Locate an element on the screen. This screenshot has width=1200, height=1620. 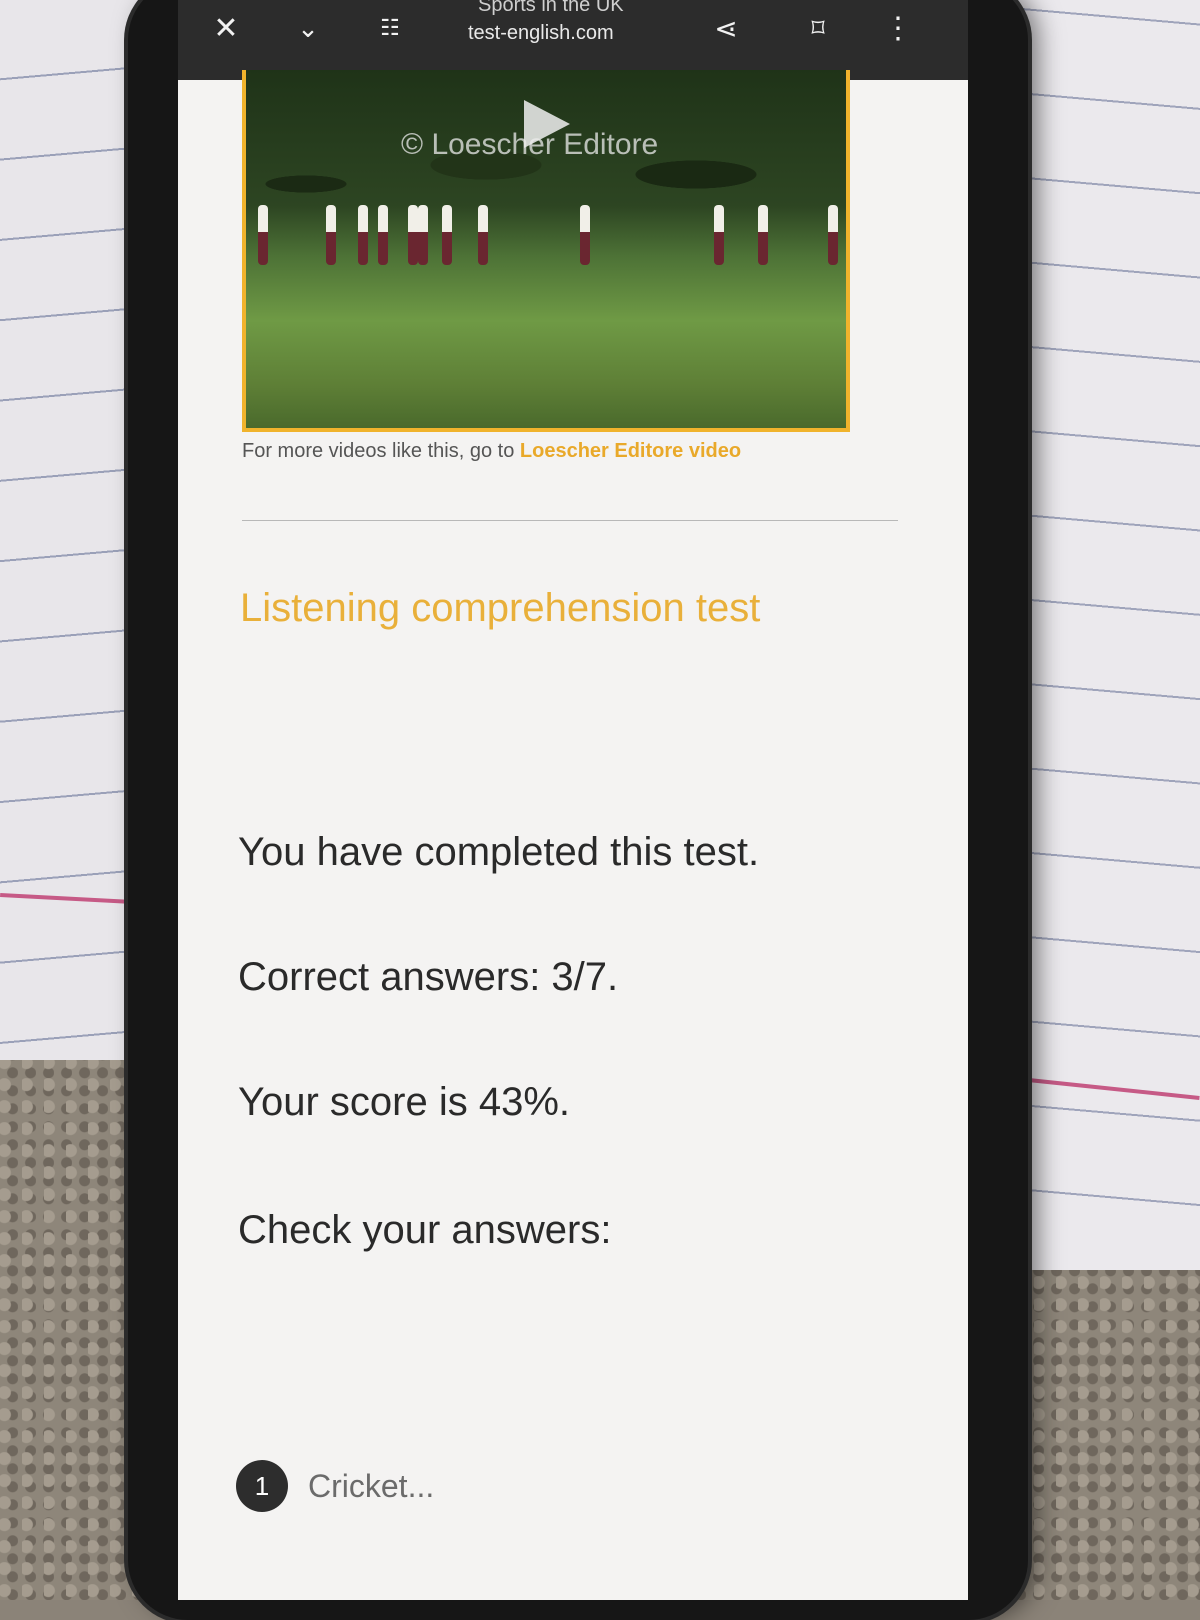
page-title: Sports in the UK is located at coordinates (551, 8).